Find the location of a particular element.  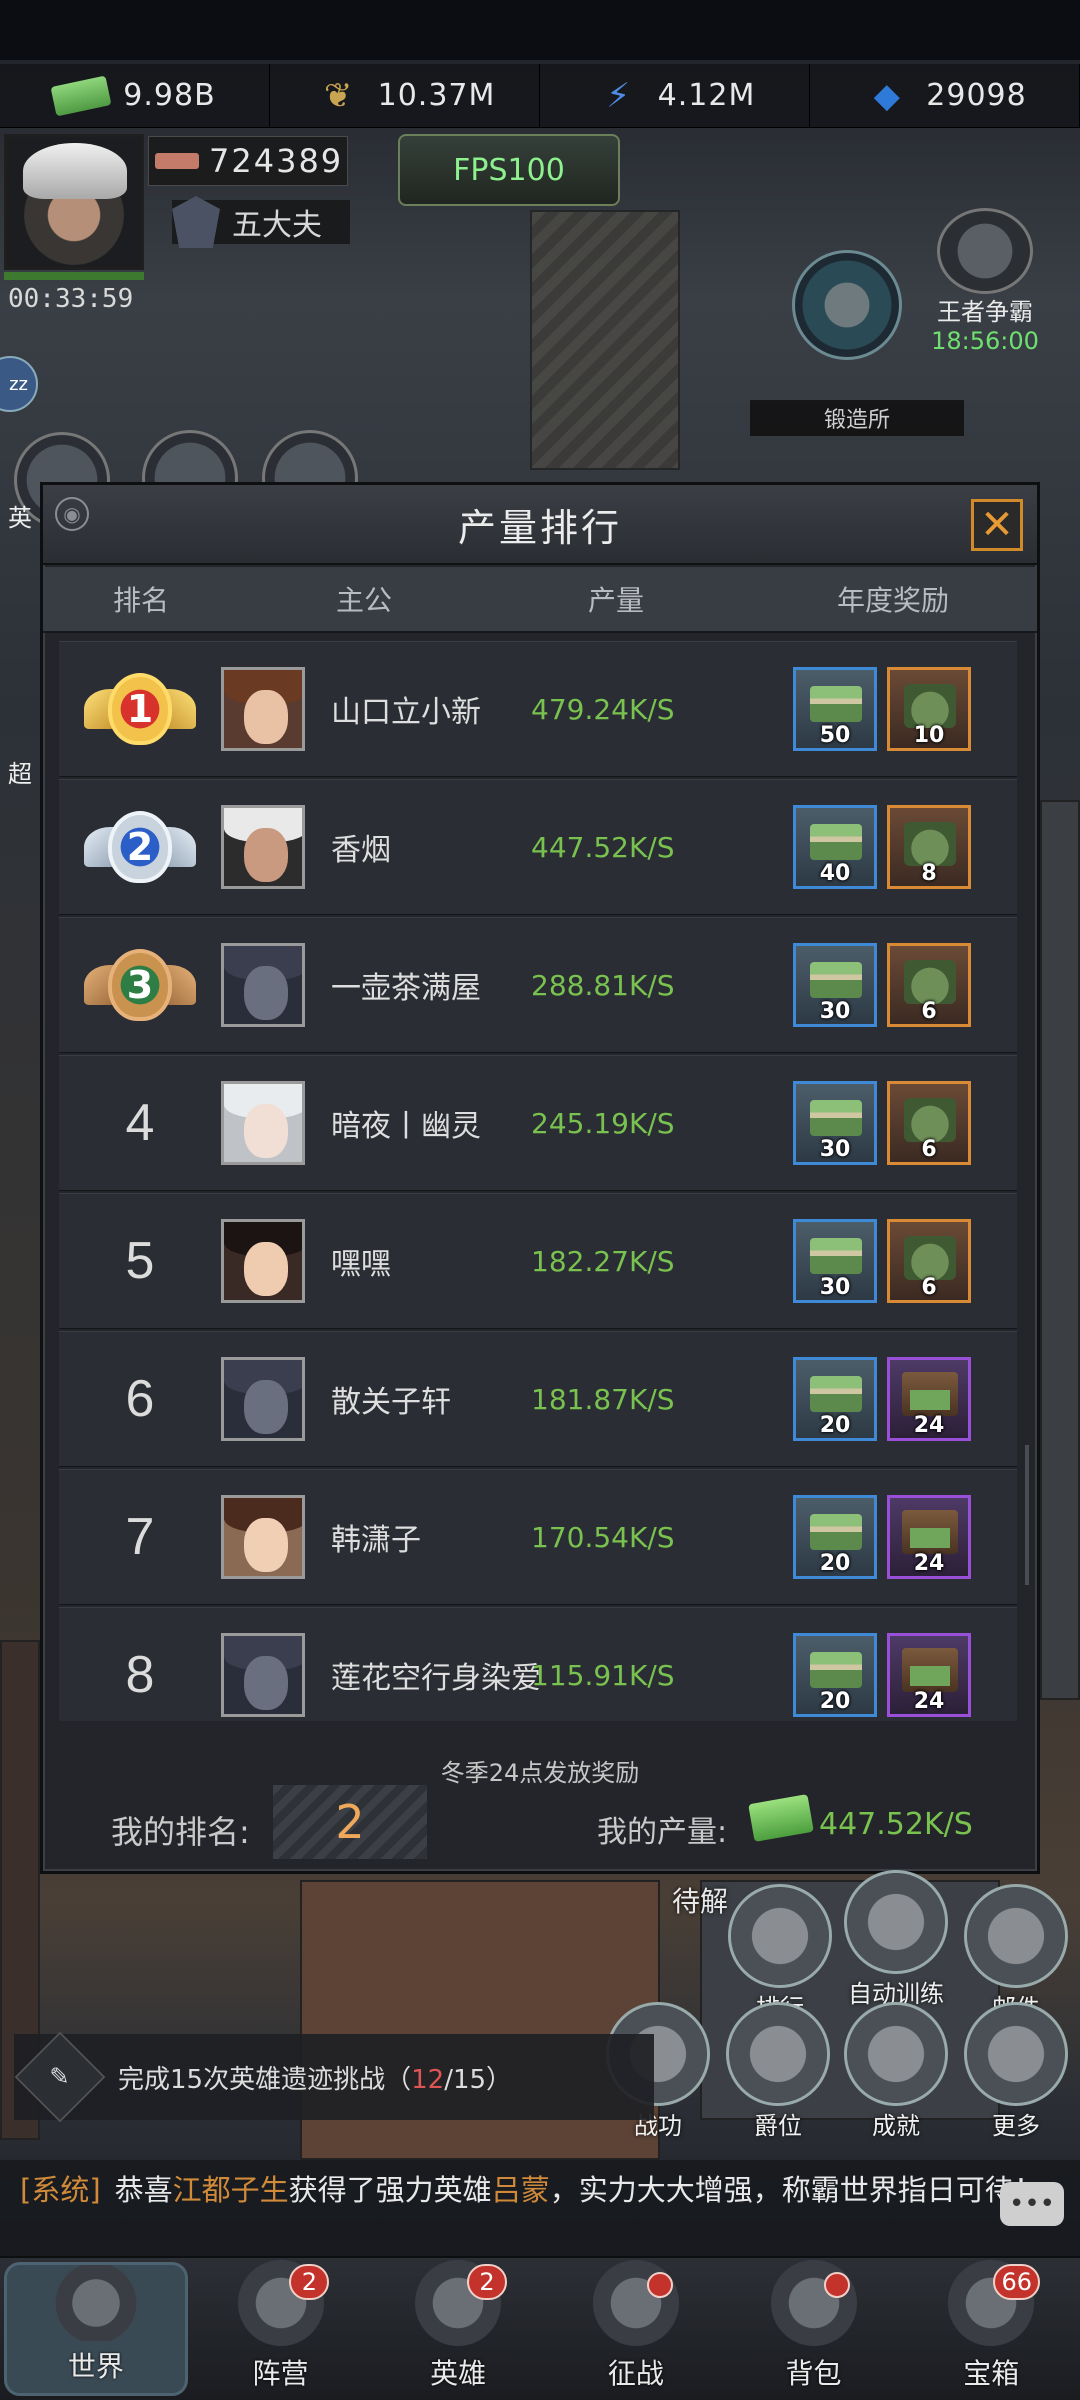

table-row: 7 韩潇子 170.54K/S 20 24 is located at coordinates (538, 1537).